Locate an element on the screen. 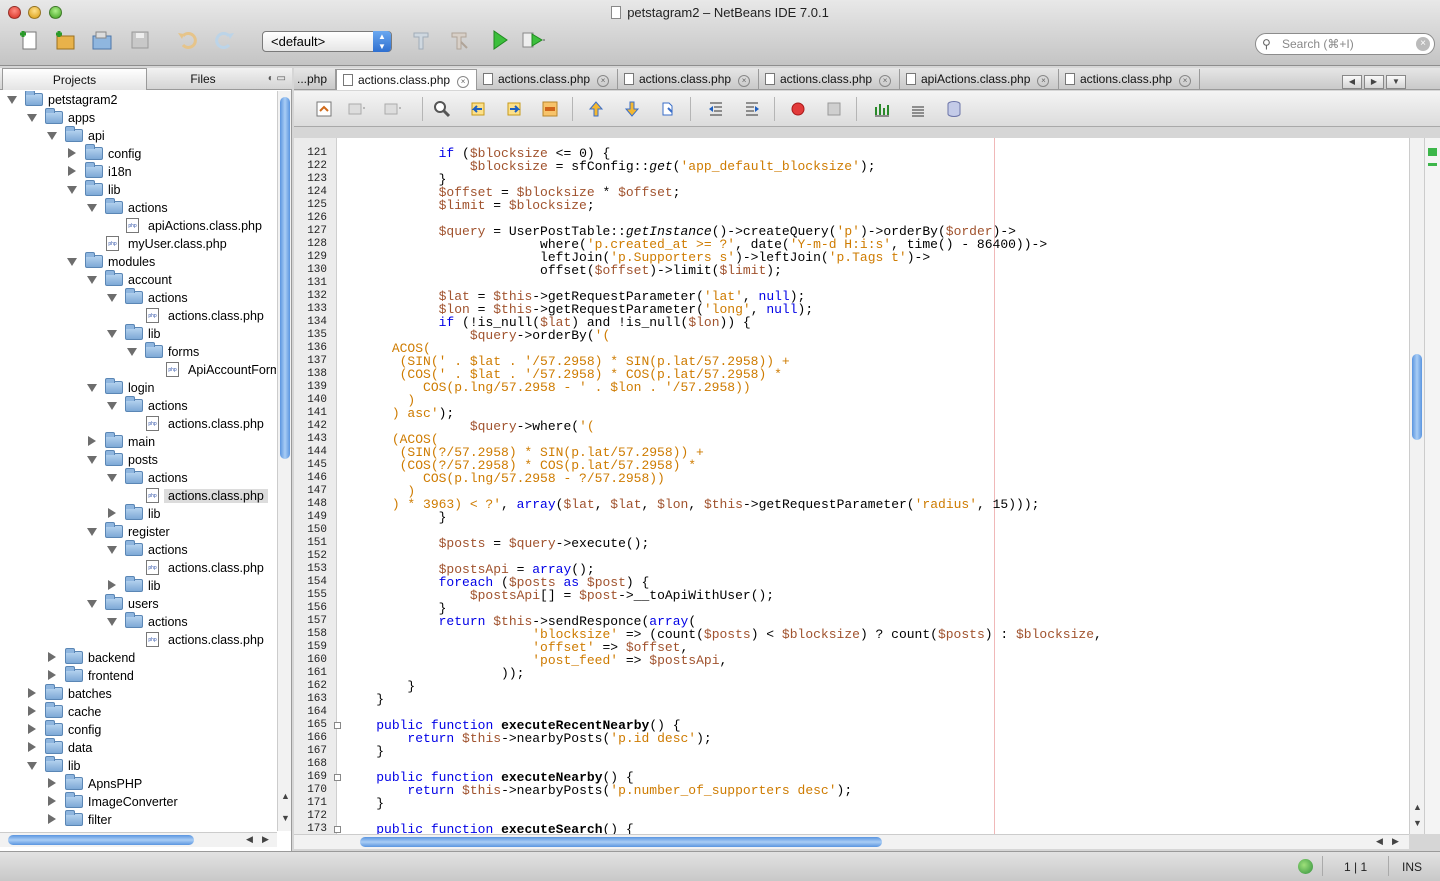 Image resolution: width=1440 pixels, height=881 pixels. stop-macro-recording-icon is located at coordinates (834, 109).